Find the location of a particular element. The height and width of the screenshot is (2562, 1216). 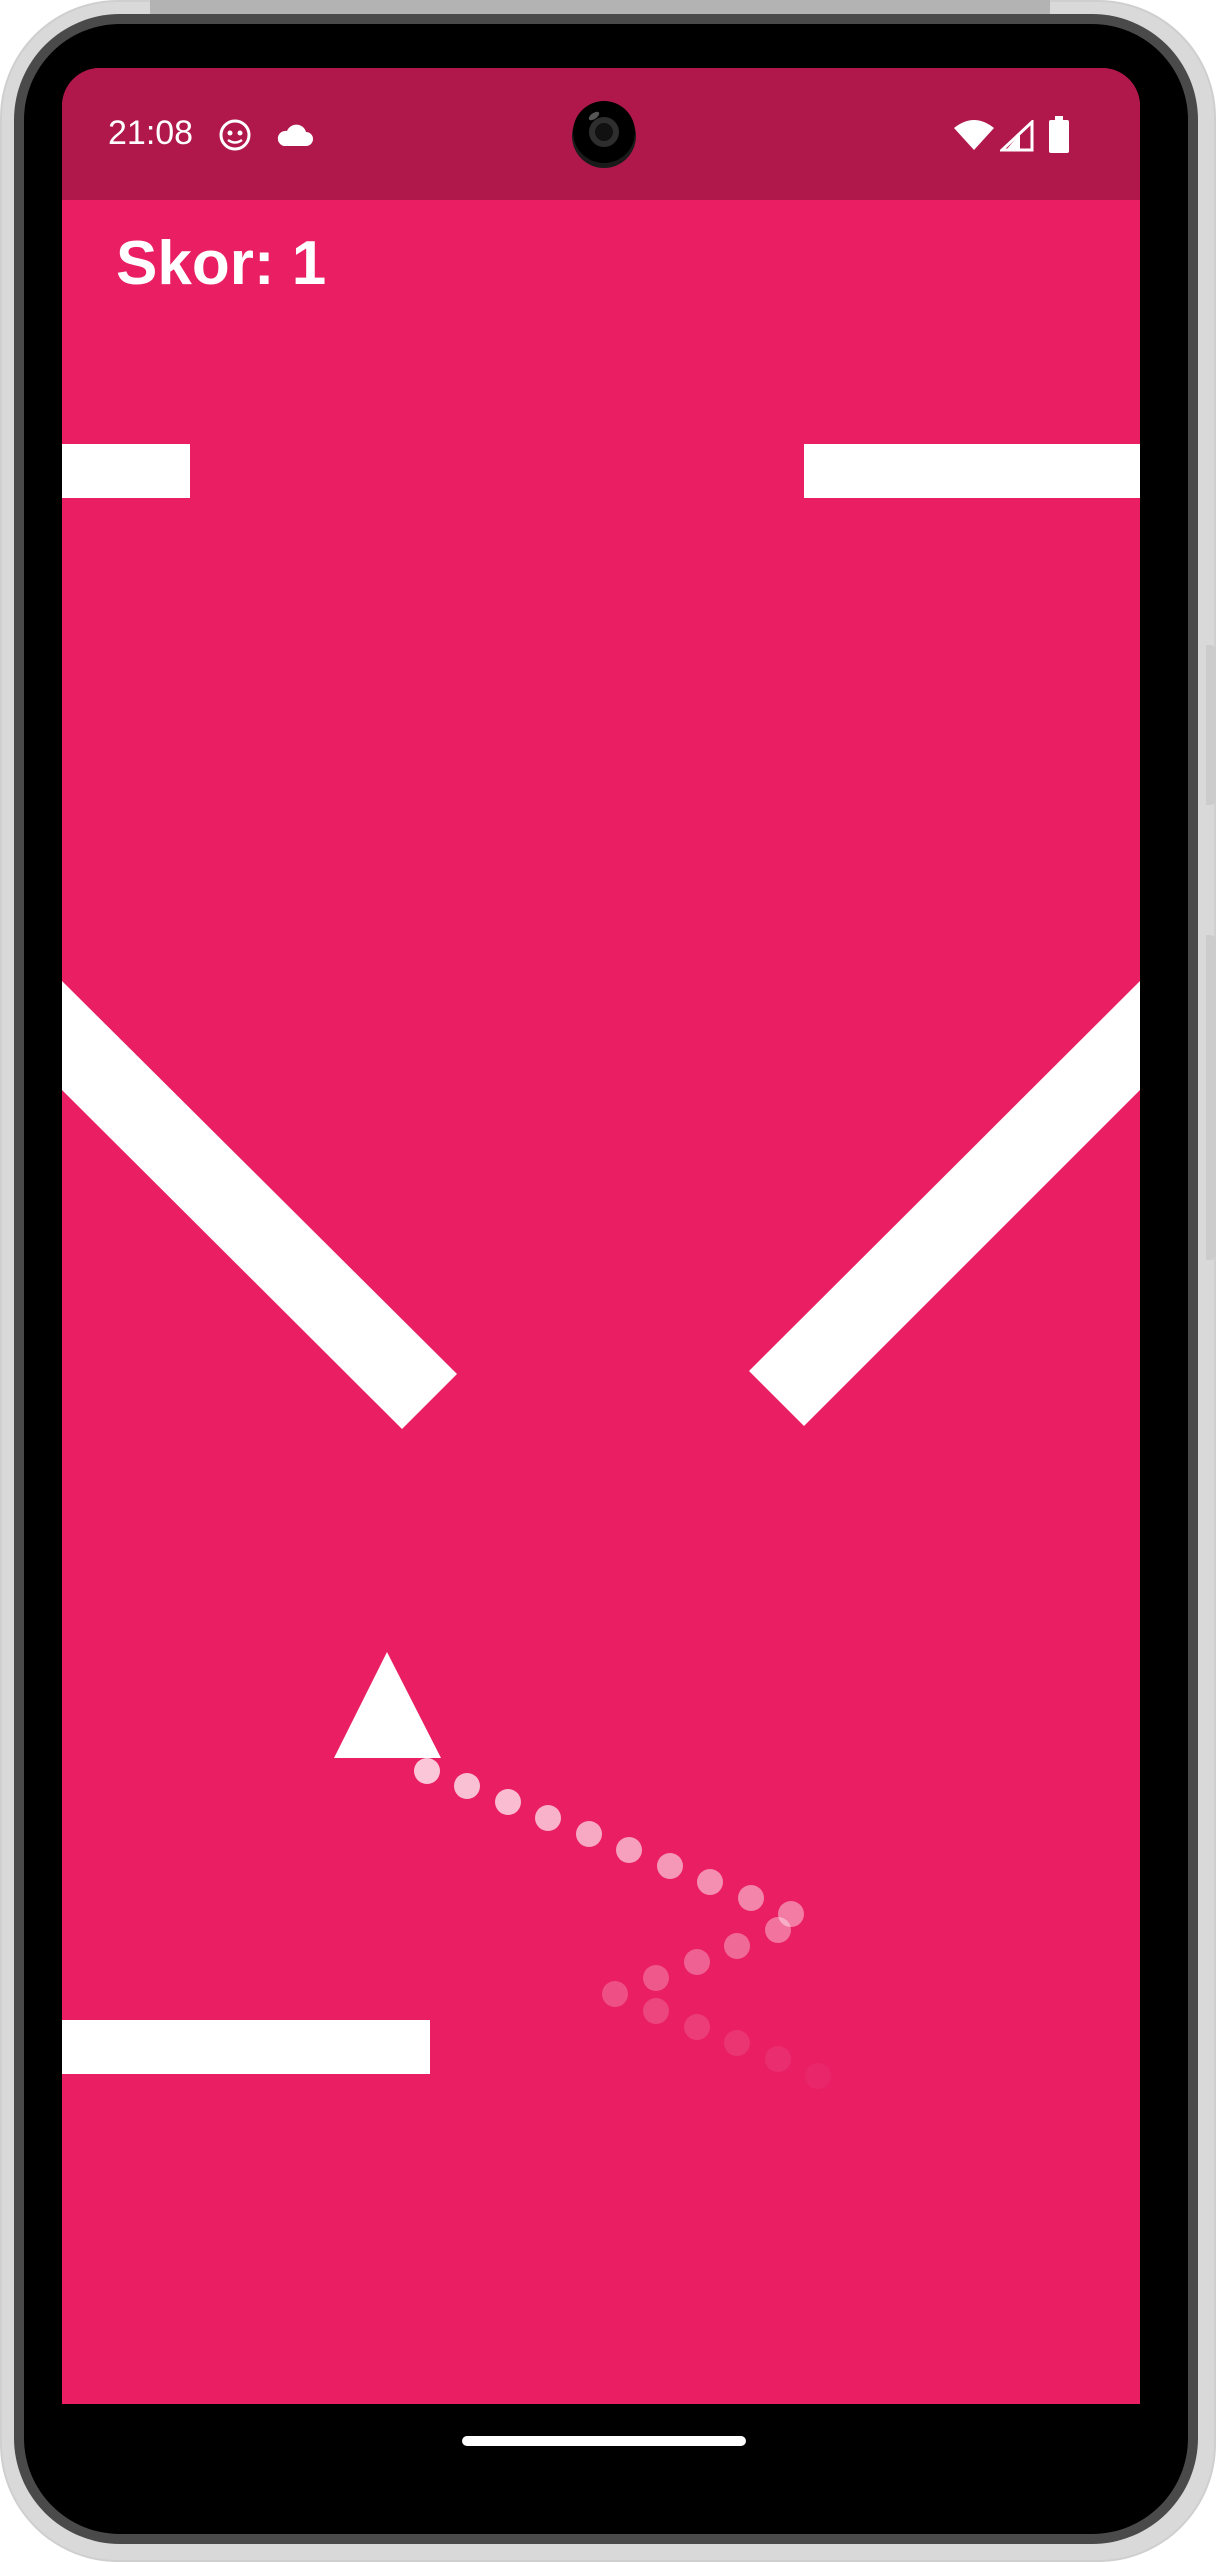

power-button is located at coordinates (1211, 725).